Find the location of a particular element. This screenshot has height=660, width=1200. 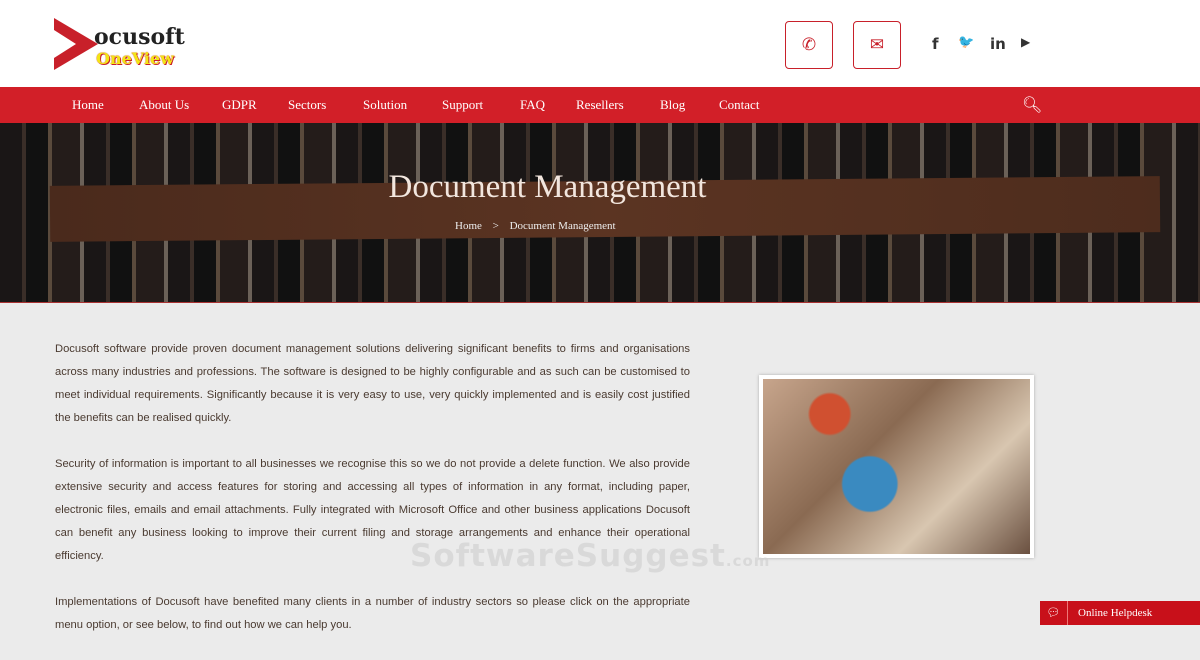

nav-about-us: About Us is located at coordinates (164, 105).